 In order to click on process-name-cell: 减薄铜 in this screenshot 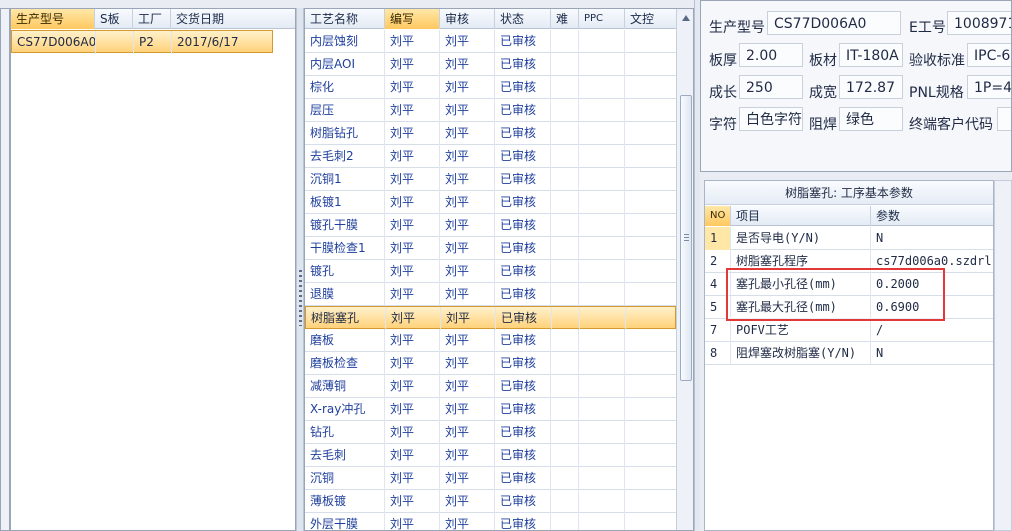, I will do `click(345, 386)`.